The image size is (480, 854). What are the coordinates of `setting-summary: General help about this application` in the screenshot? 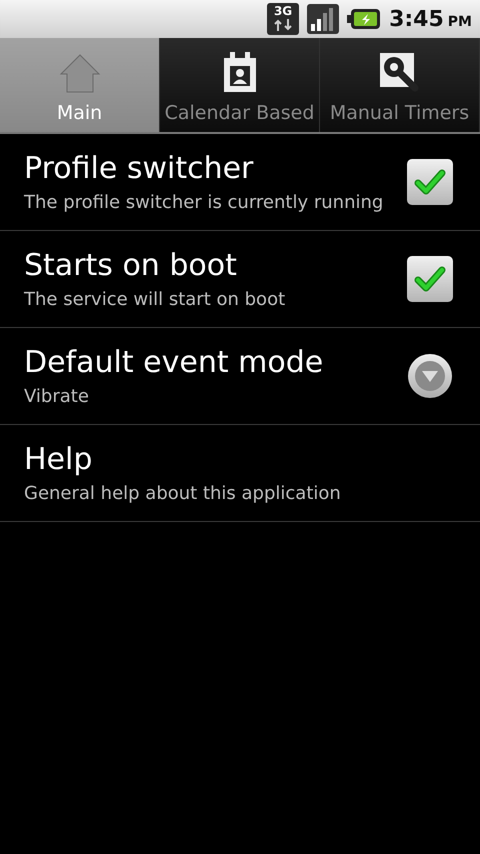 It's located at (183, 493).